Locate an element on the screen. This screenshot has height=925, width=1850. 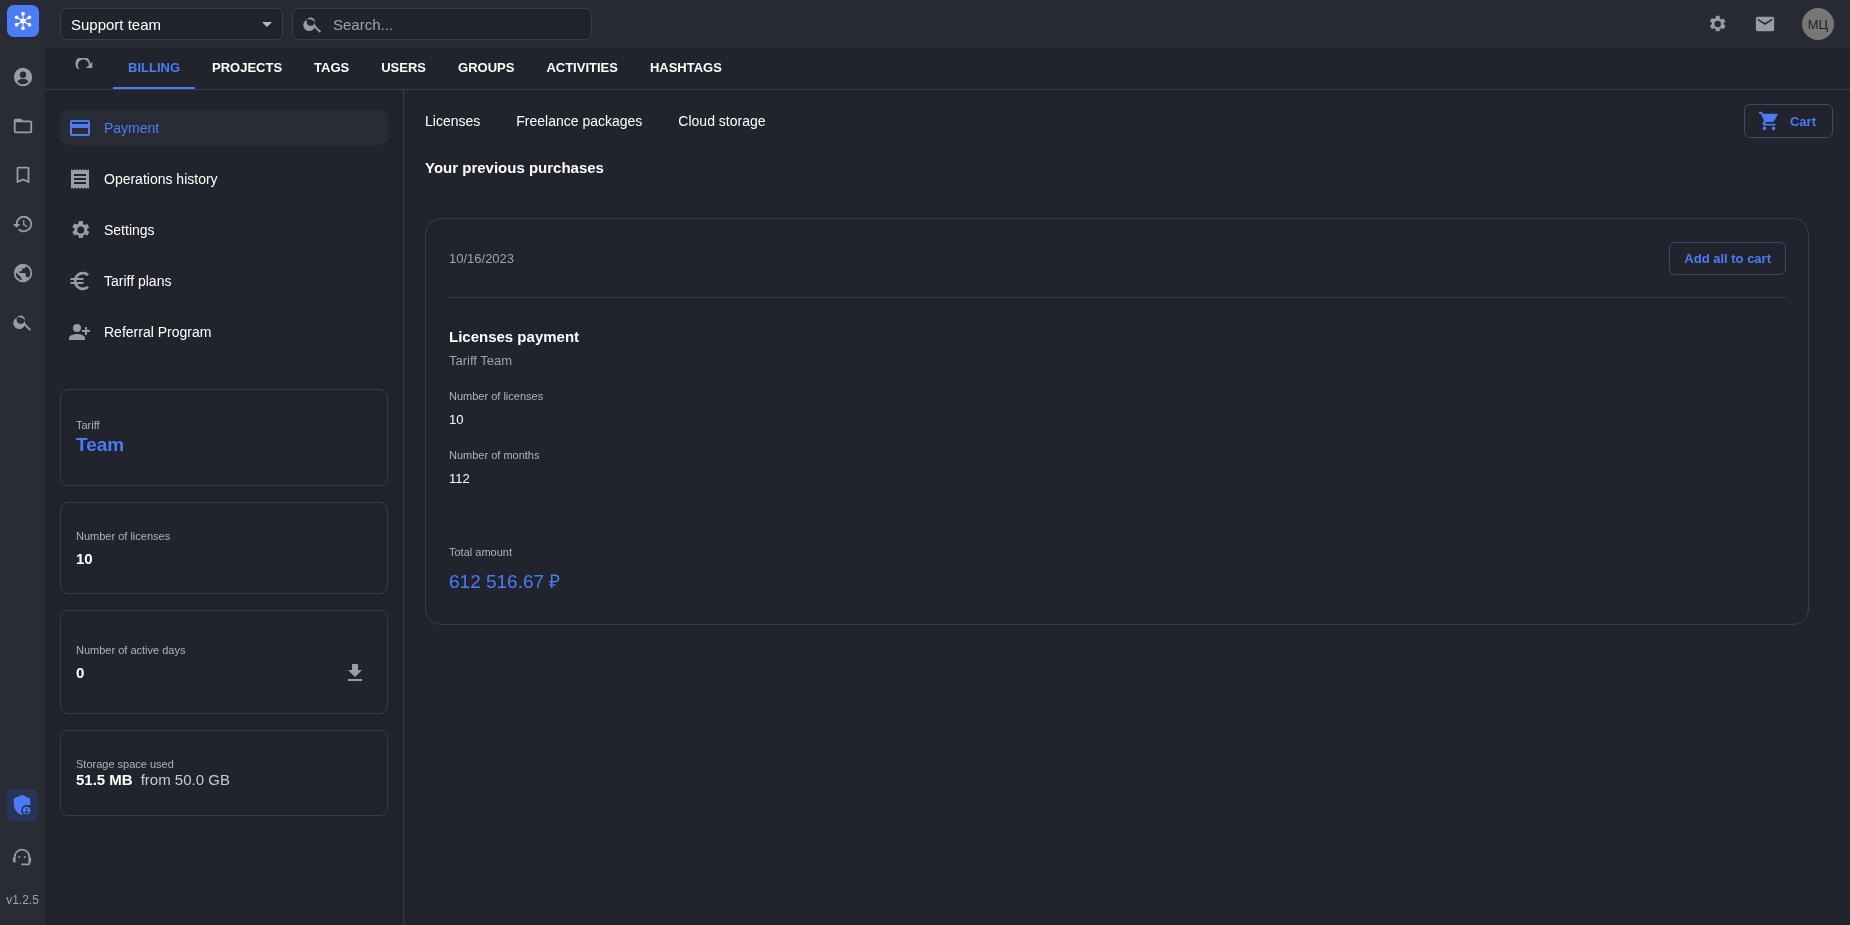
user-avatar: МЦ is located at coordinates (1818, 24).